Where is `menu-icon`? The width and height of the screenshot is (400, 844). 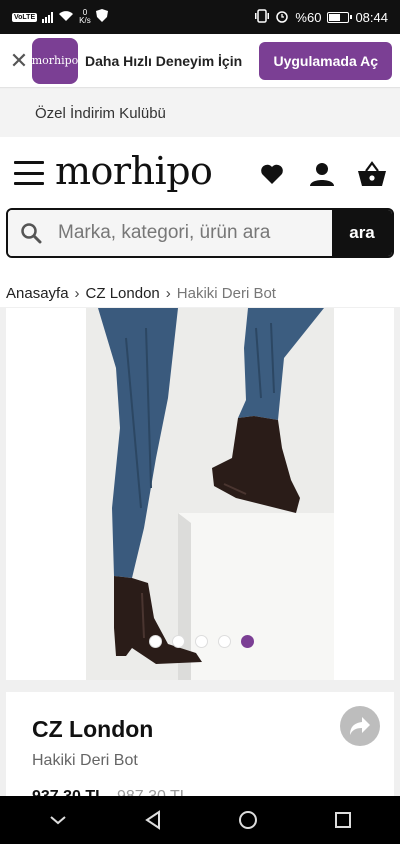
menu-icon is located at coordinates (29, 173).